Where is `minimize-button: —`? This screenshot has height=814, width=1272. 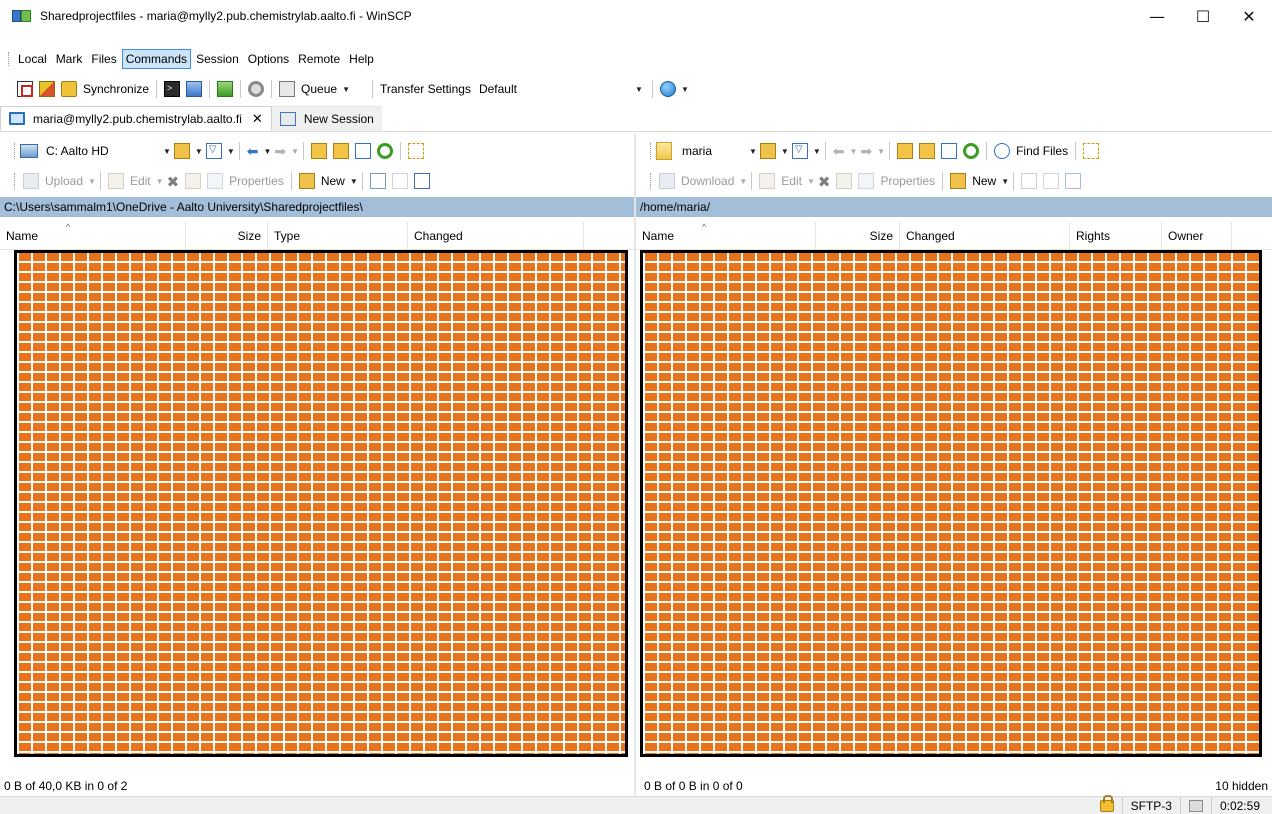 minimize-button: — is located at coordinates (1157, 16).